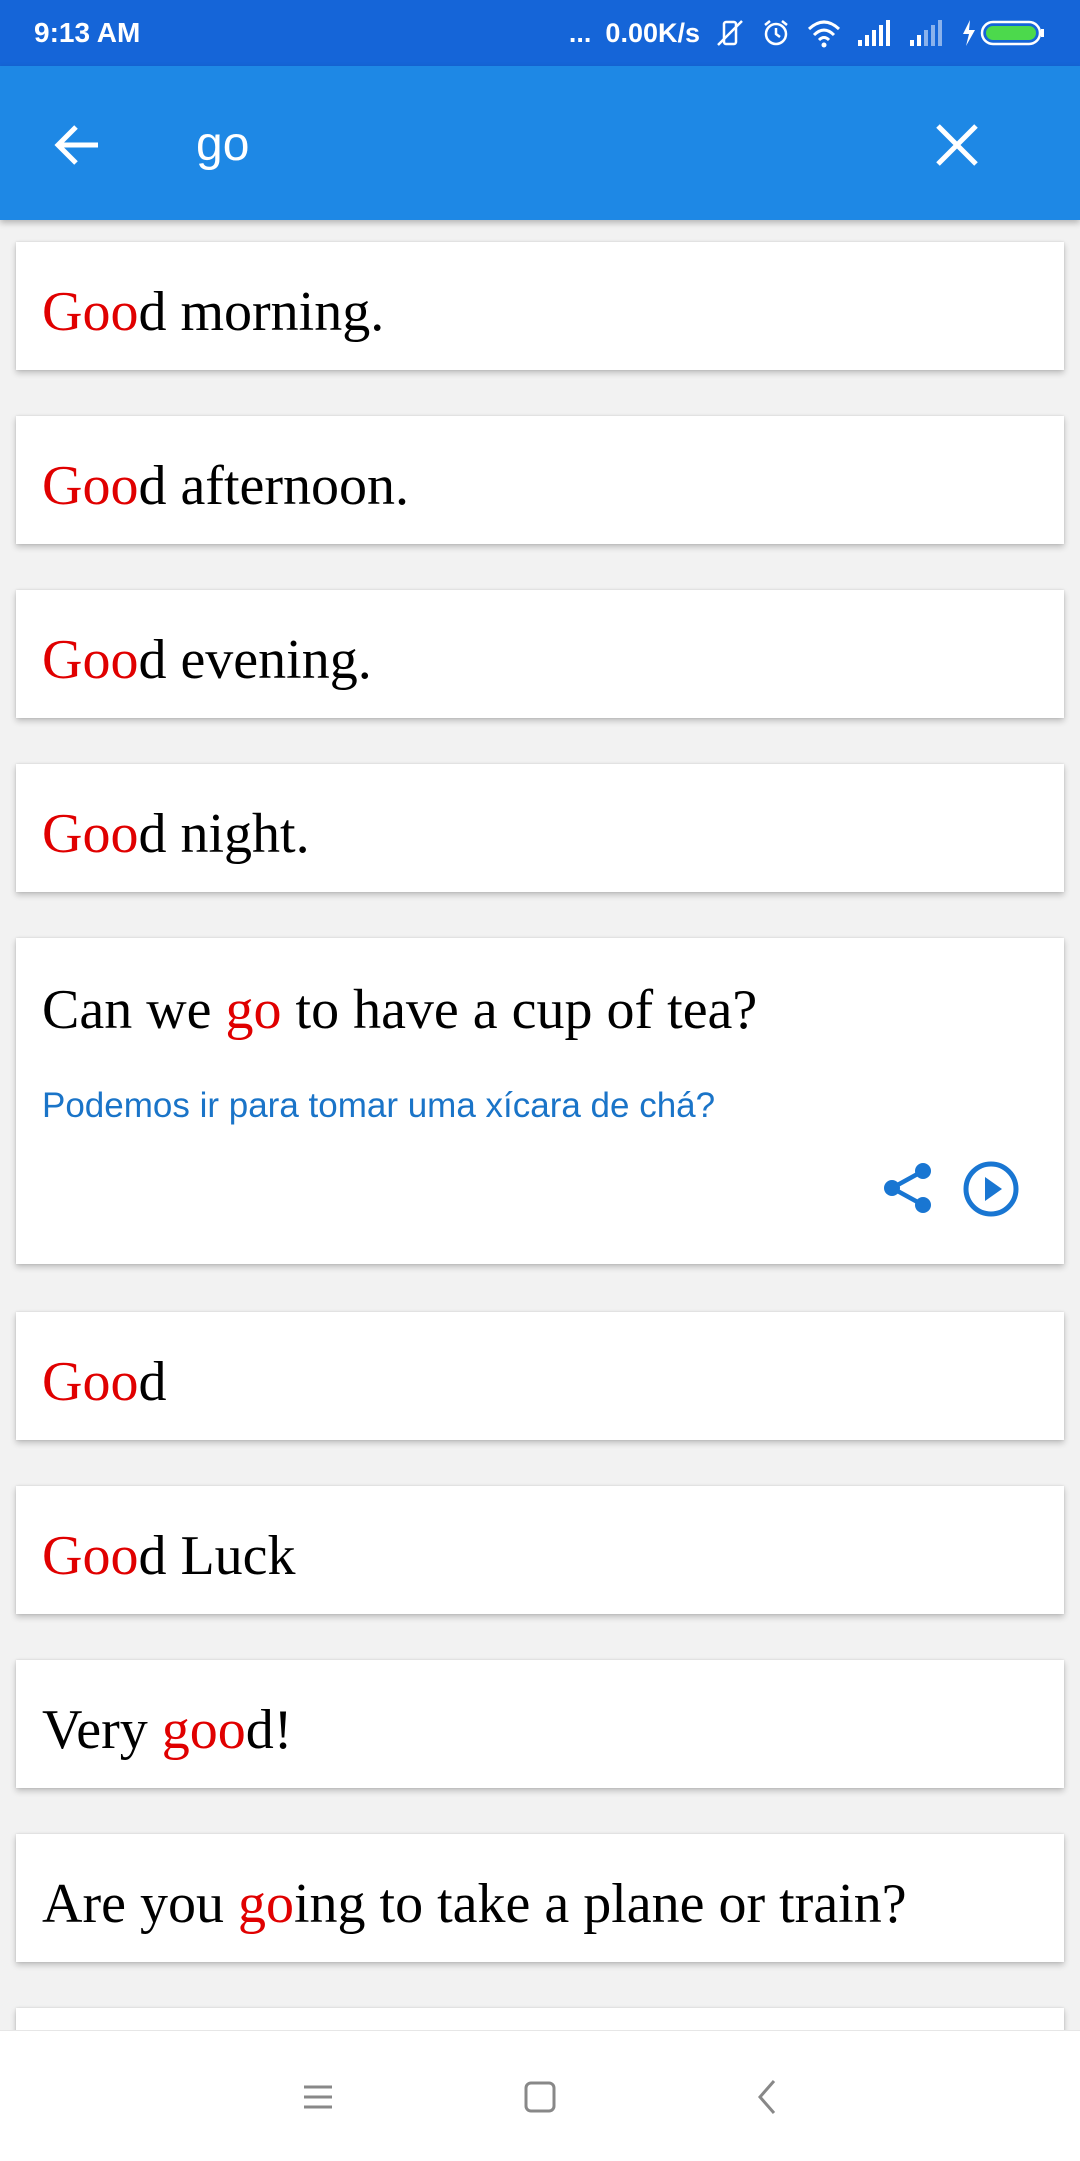 Image resolution: width=1080 pixels, height=2161 pixels. What do you see at coordinates (87, 32) in the screenshot?
I see `status-time: 9:13 AM` at bounding box center [87, 32].